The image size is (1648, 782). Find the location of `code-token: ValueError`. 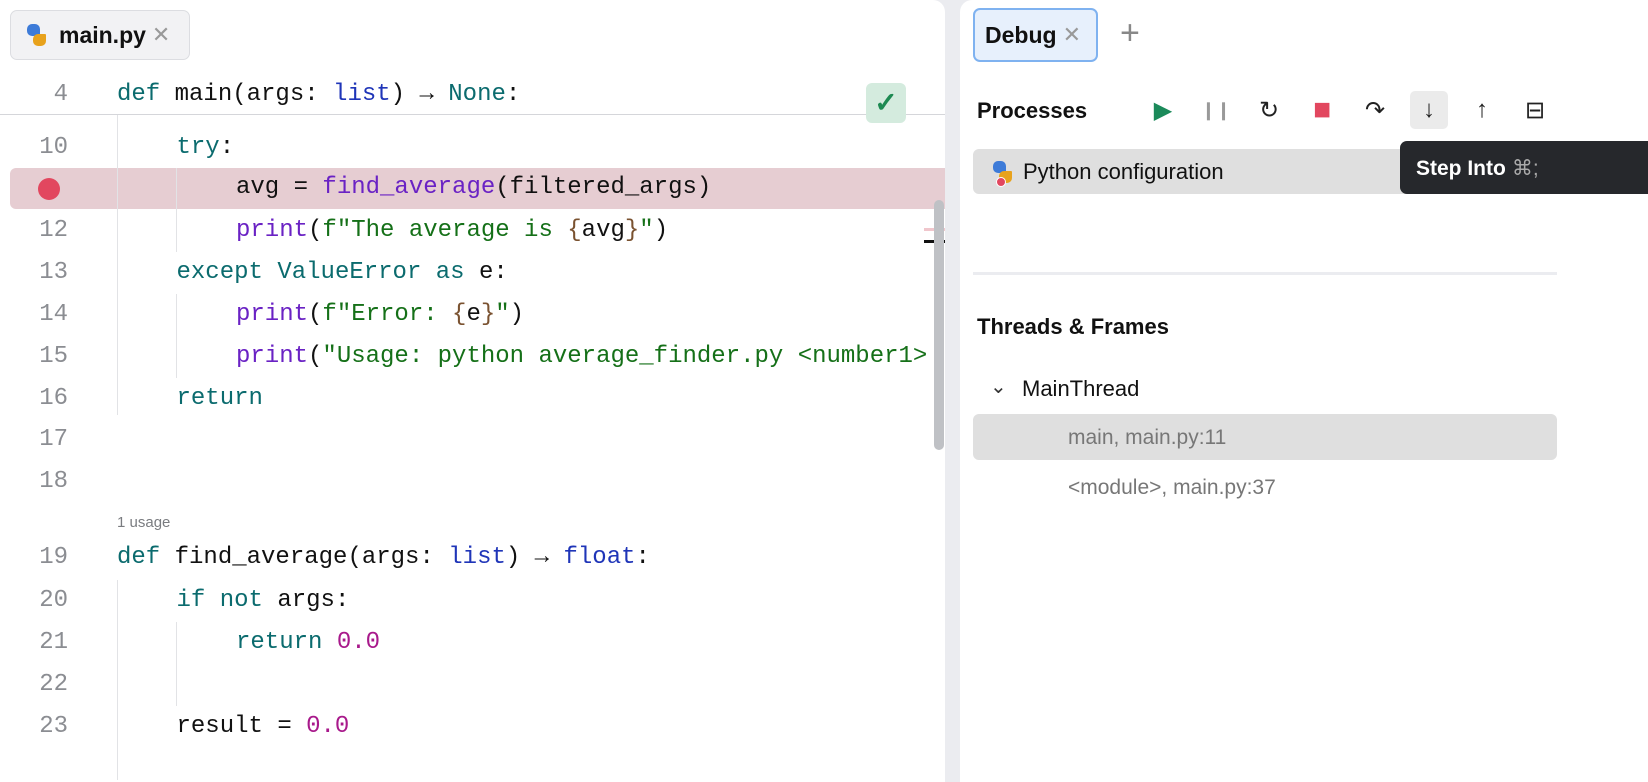

code-token: ValueError is located at coordinates (356, 272).